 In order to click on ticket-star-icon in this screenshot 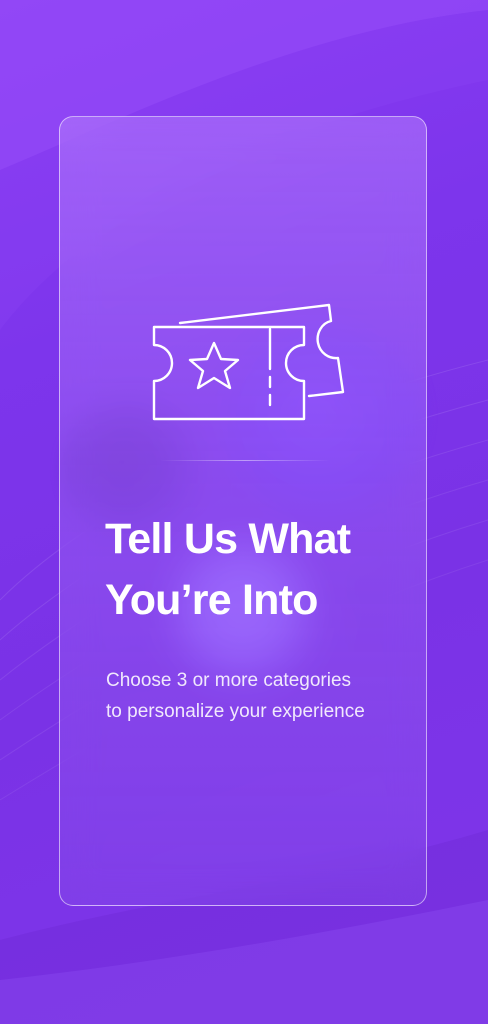, I will do `click(248, 362)`.